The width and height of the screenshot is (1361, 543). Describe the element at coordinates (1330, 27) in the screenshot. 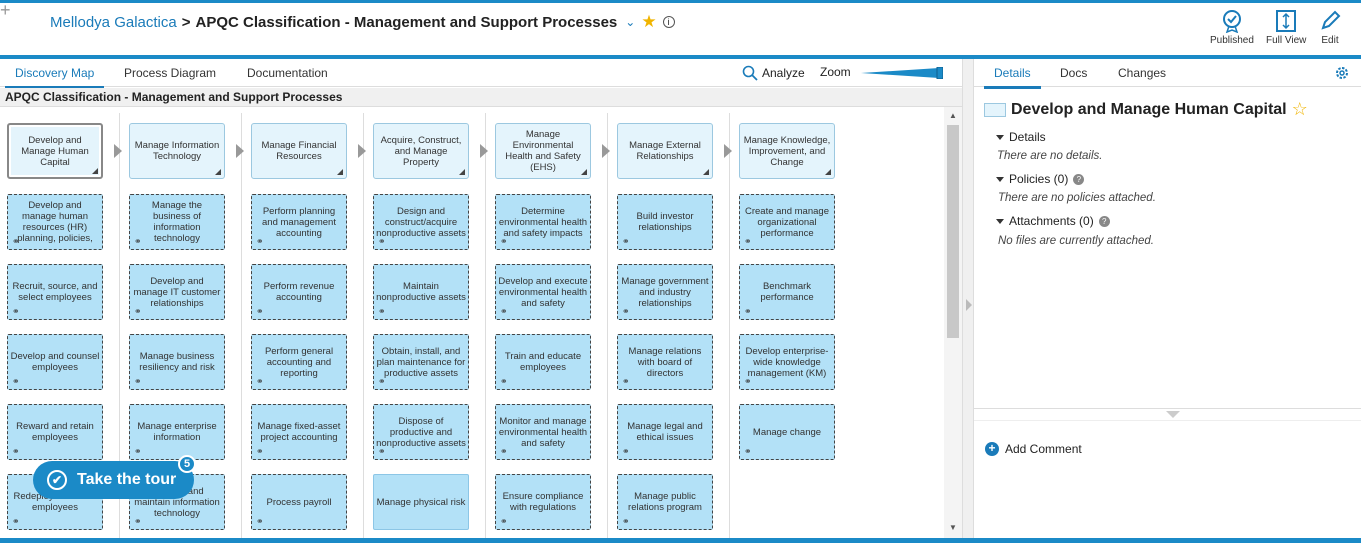

I see `edit-button: Edit` at that location.